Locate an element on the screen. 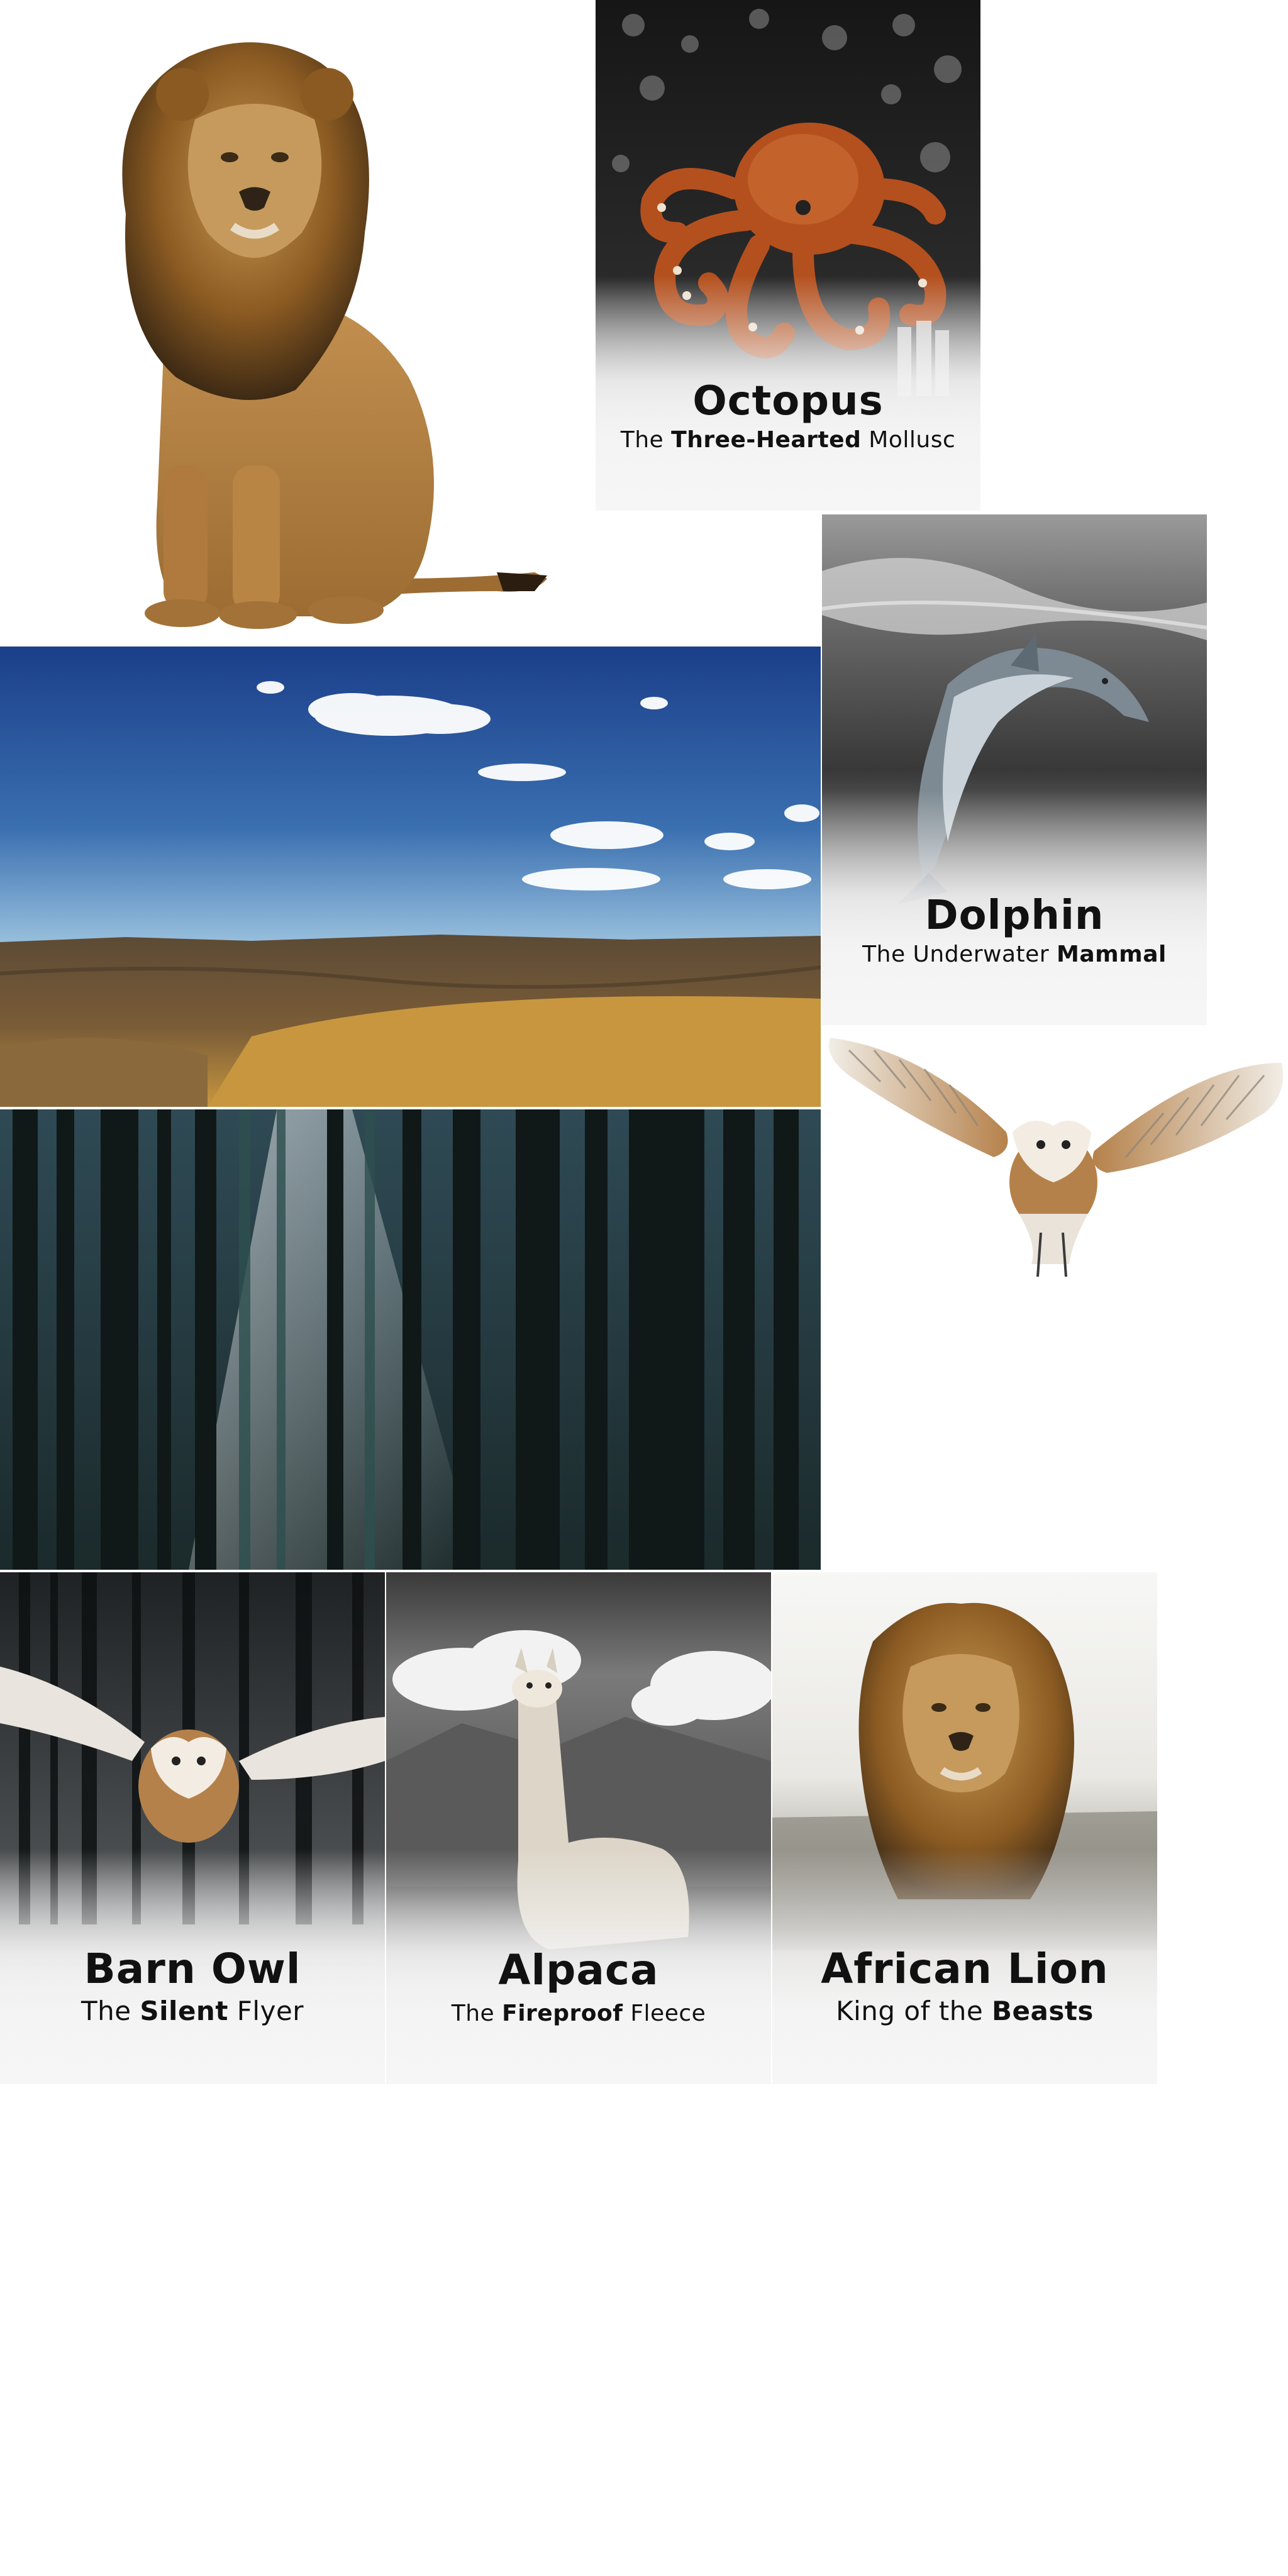  lion-image is located at coordinates (323, 327).